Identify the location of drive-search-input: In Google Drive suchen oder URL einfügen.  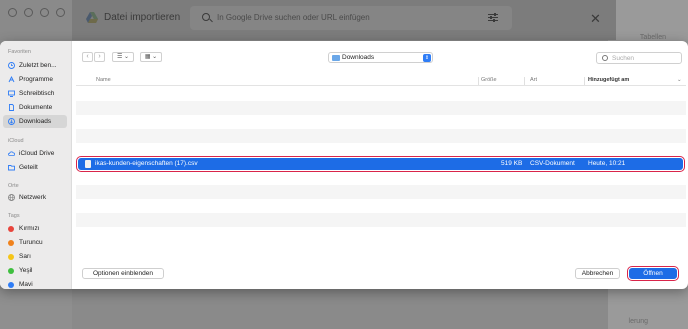
(351, 18).